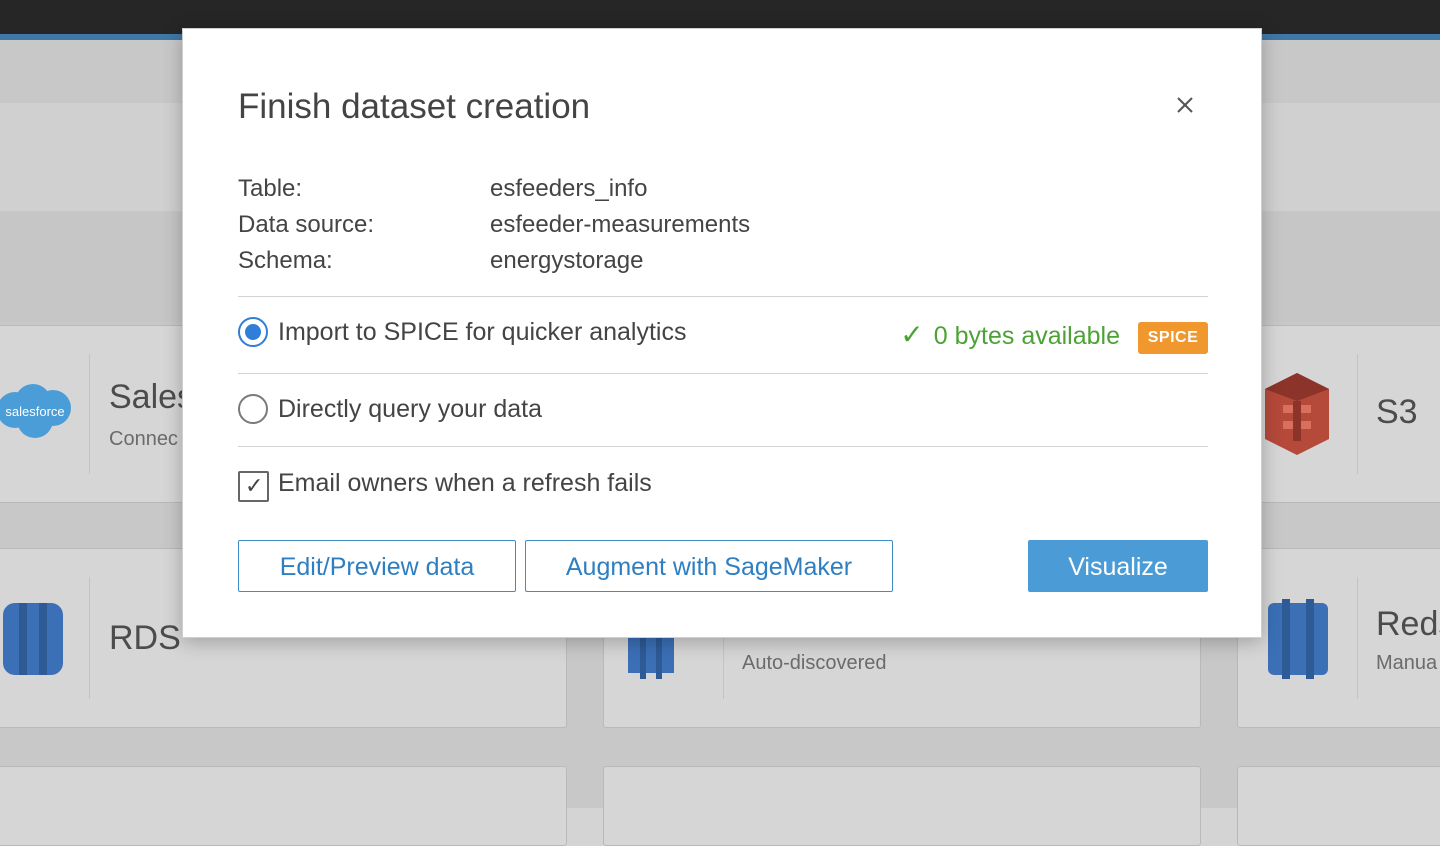 The width and height of the screenshot is (1440, 846). I want to click on info-data-source-row: Data source: esfeeder-measurements, so click(688, 227).